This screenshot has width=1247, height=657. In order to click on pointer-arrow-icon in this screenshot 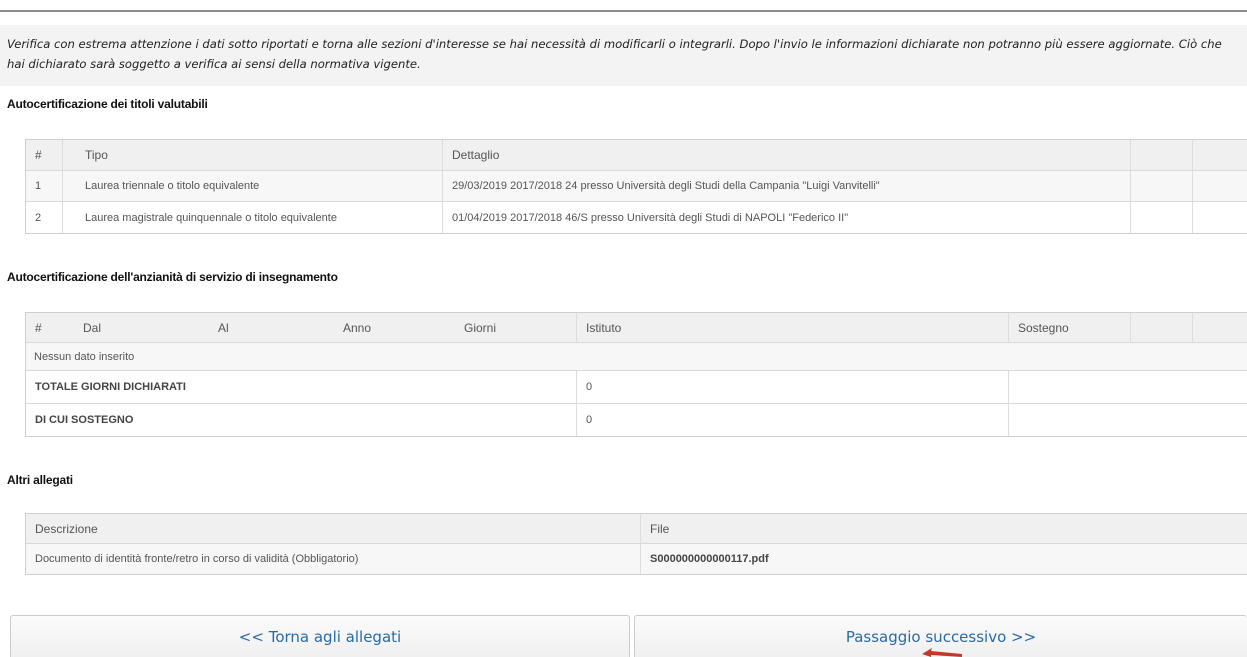, I will do `click(942, 652)`.